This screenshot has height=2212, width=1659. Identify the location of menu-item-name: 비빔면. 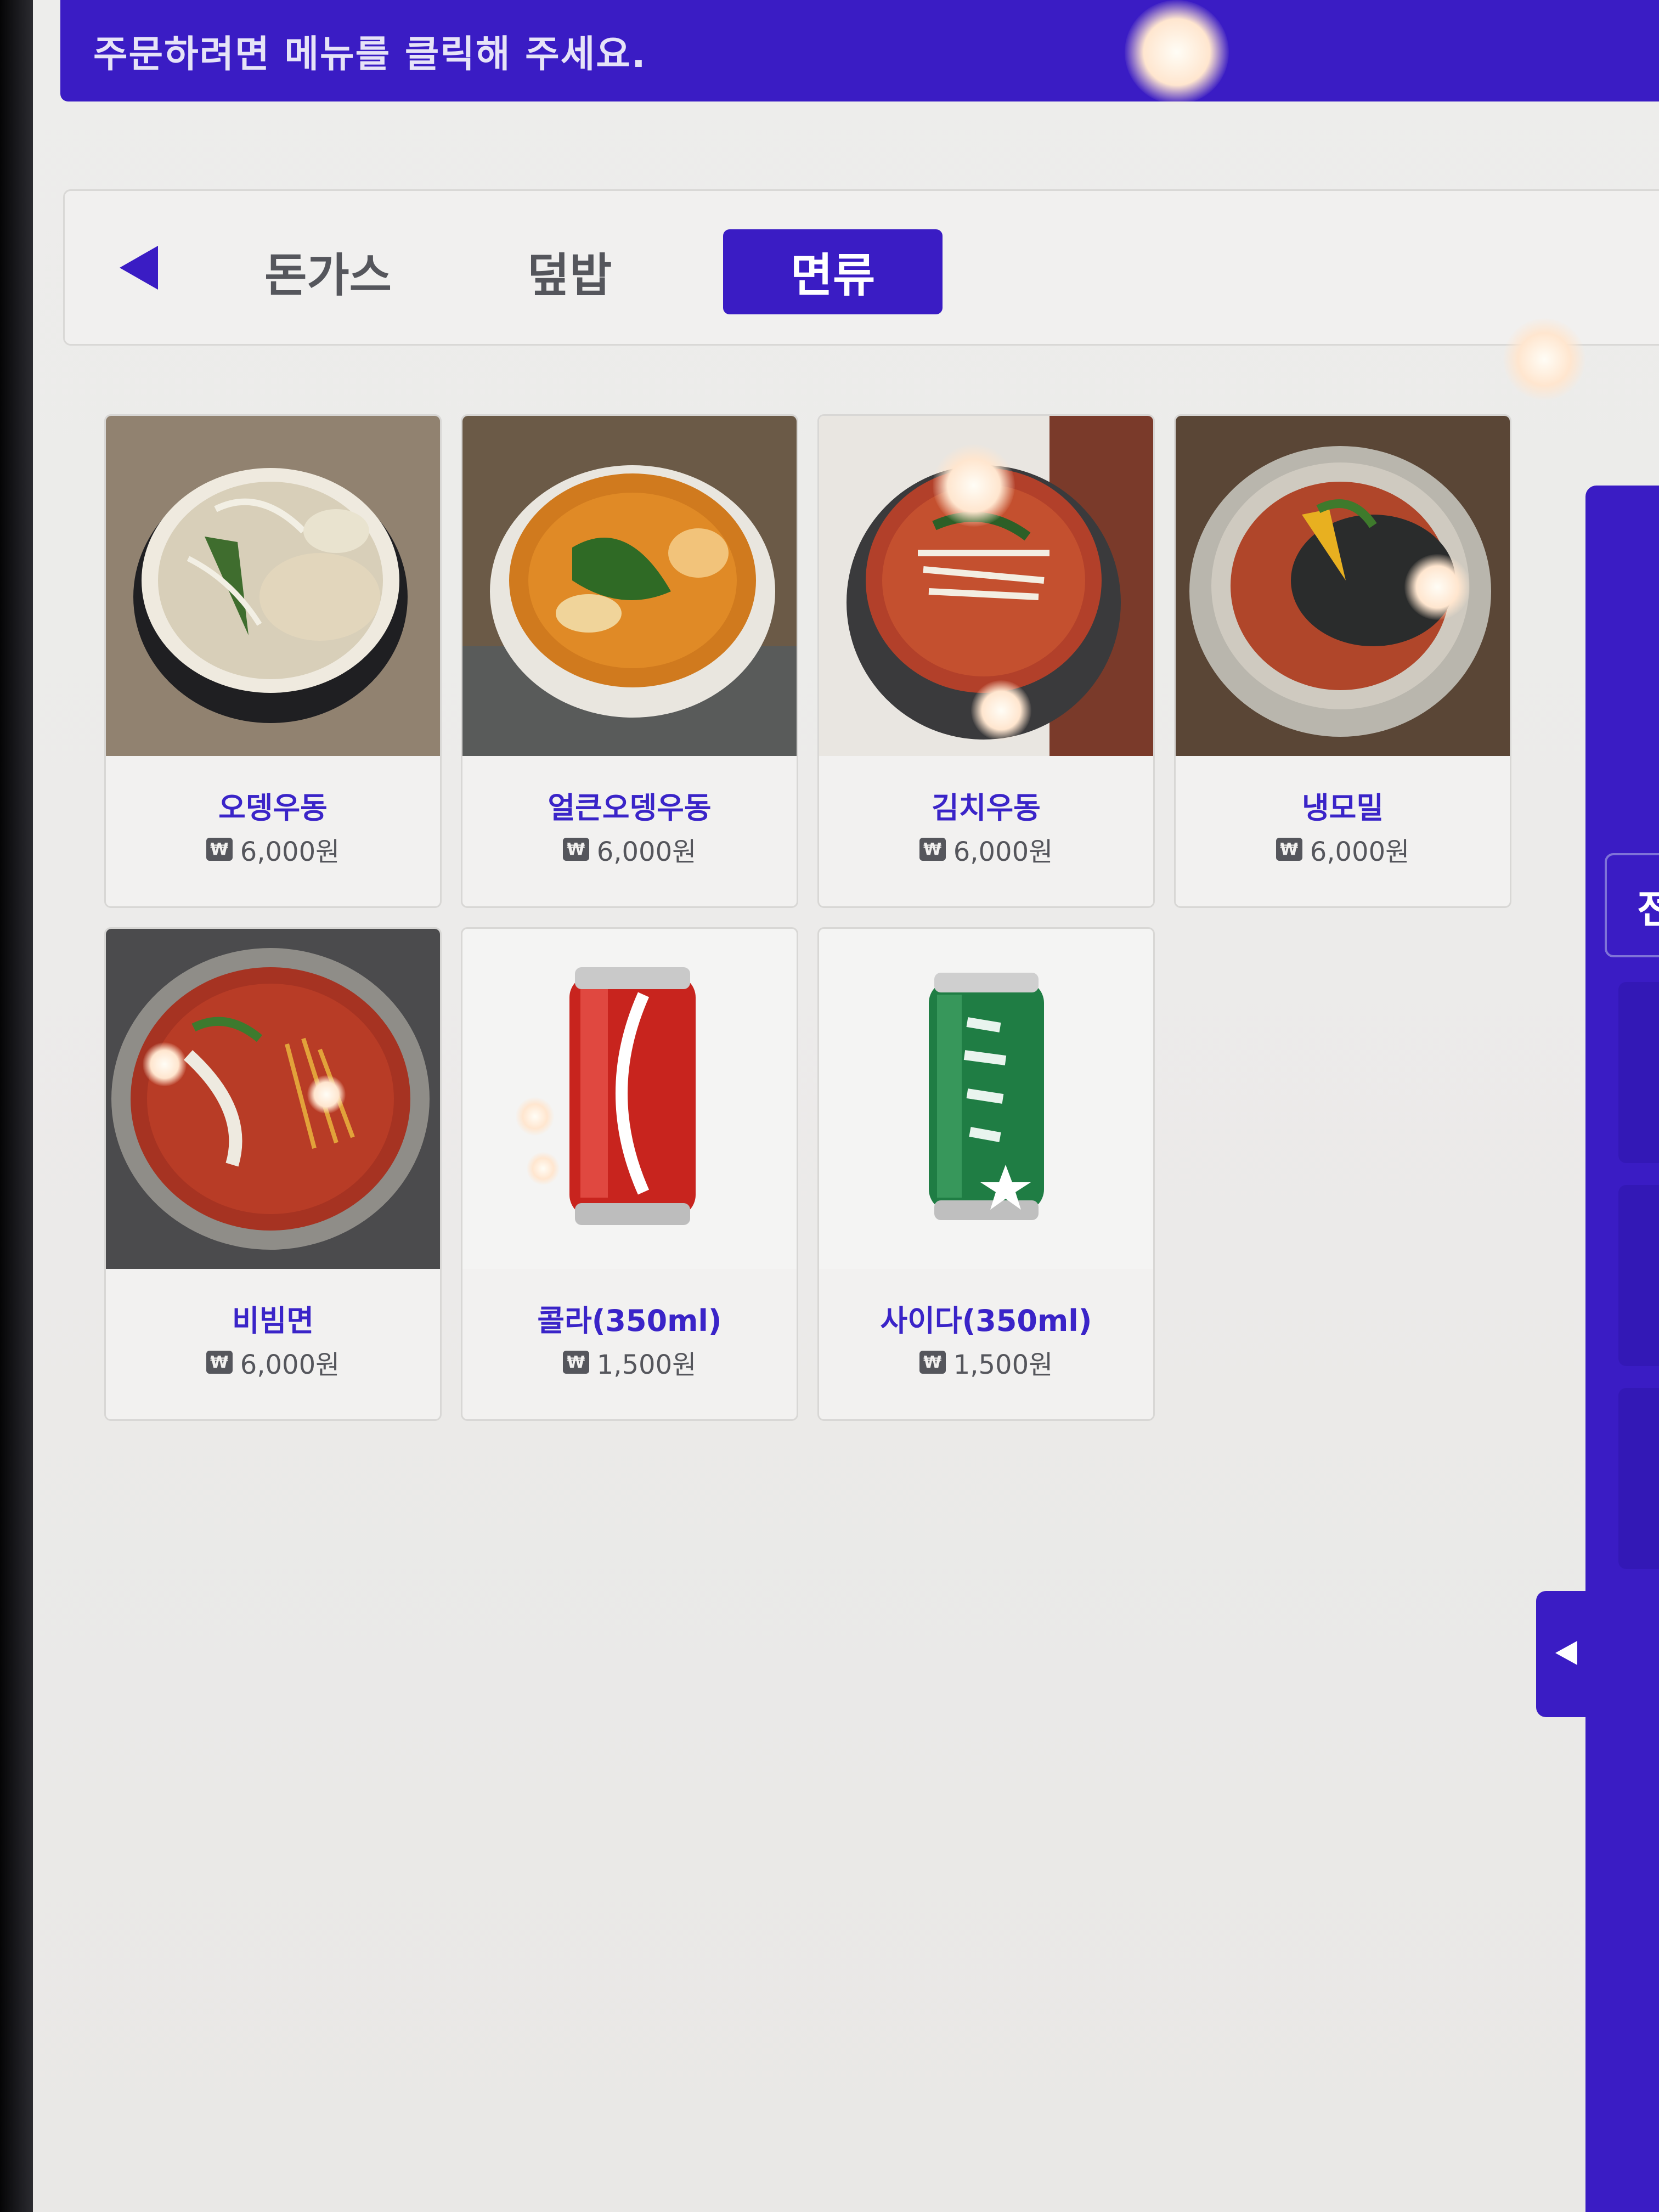
(273, 1321).